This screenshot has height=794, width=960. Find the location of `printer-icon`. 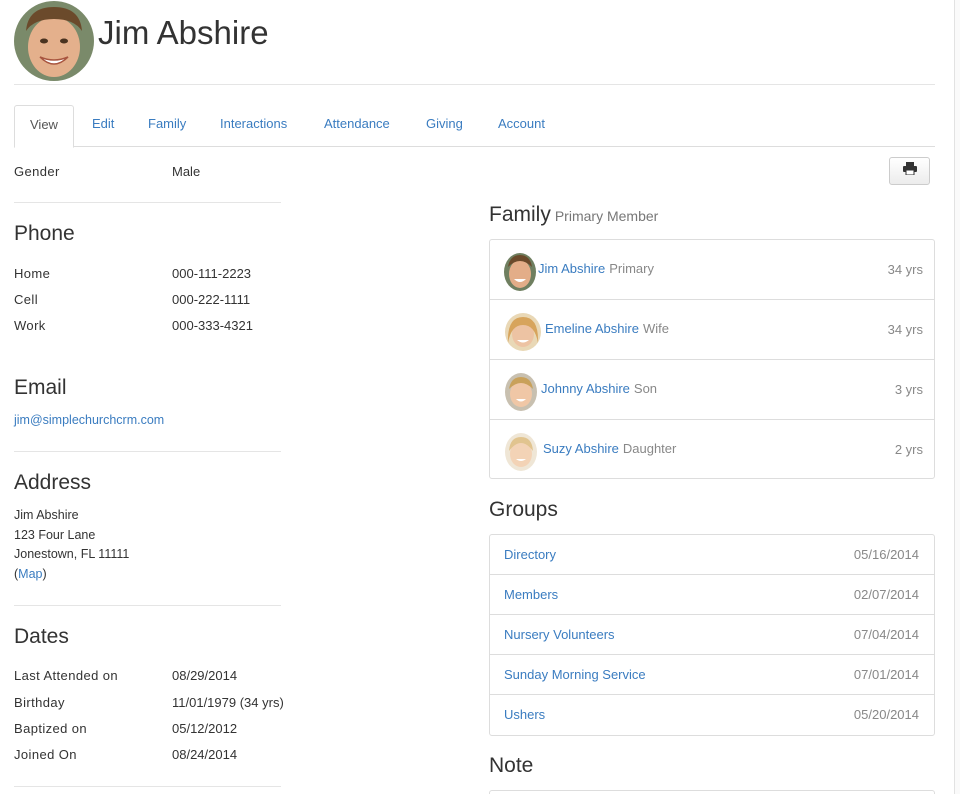

printer-icon is located at coordinates (909, 171).